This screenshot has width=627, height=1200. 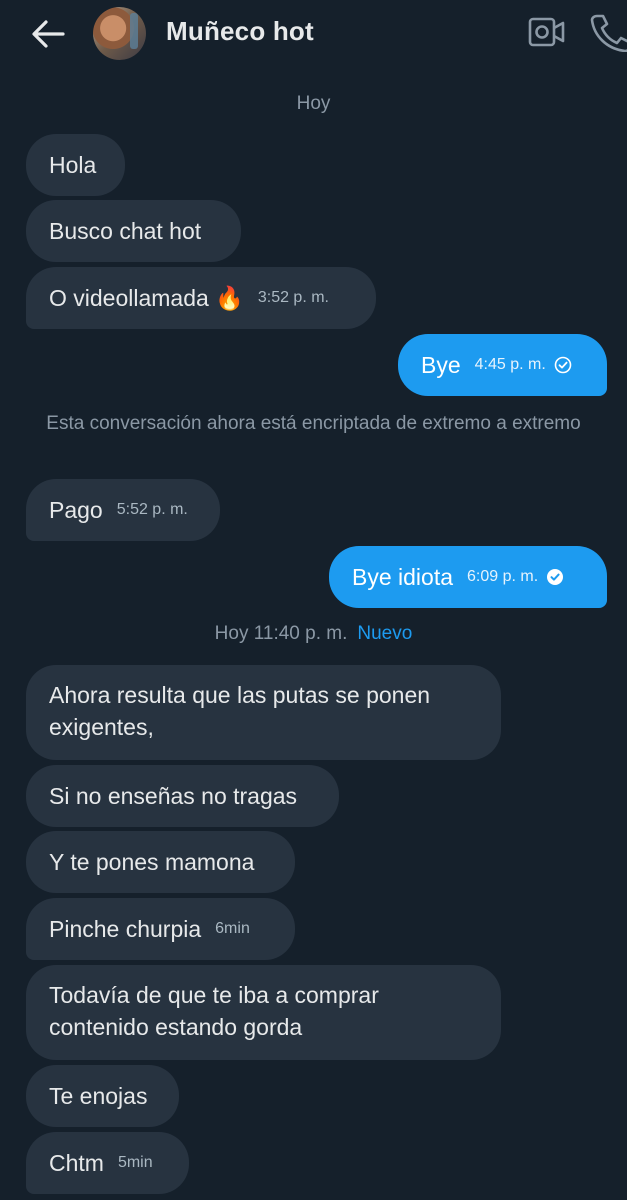 I want to click on video-call-button, so click(x=547, y=32).